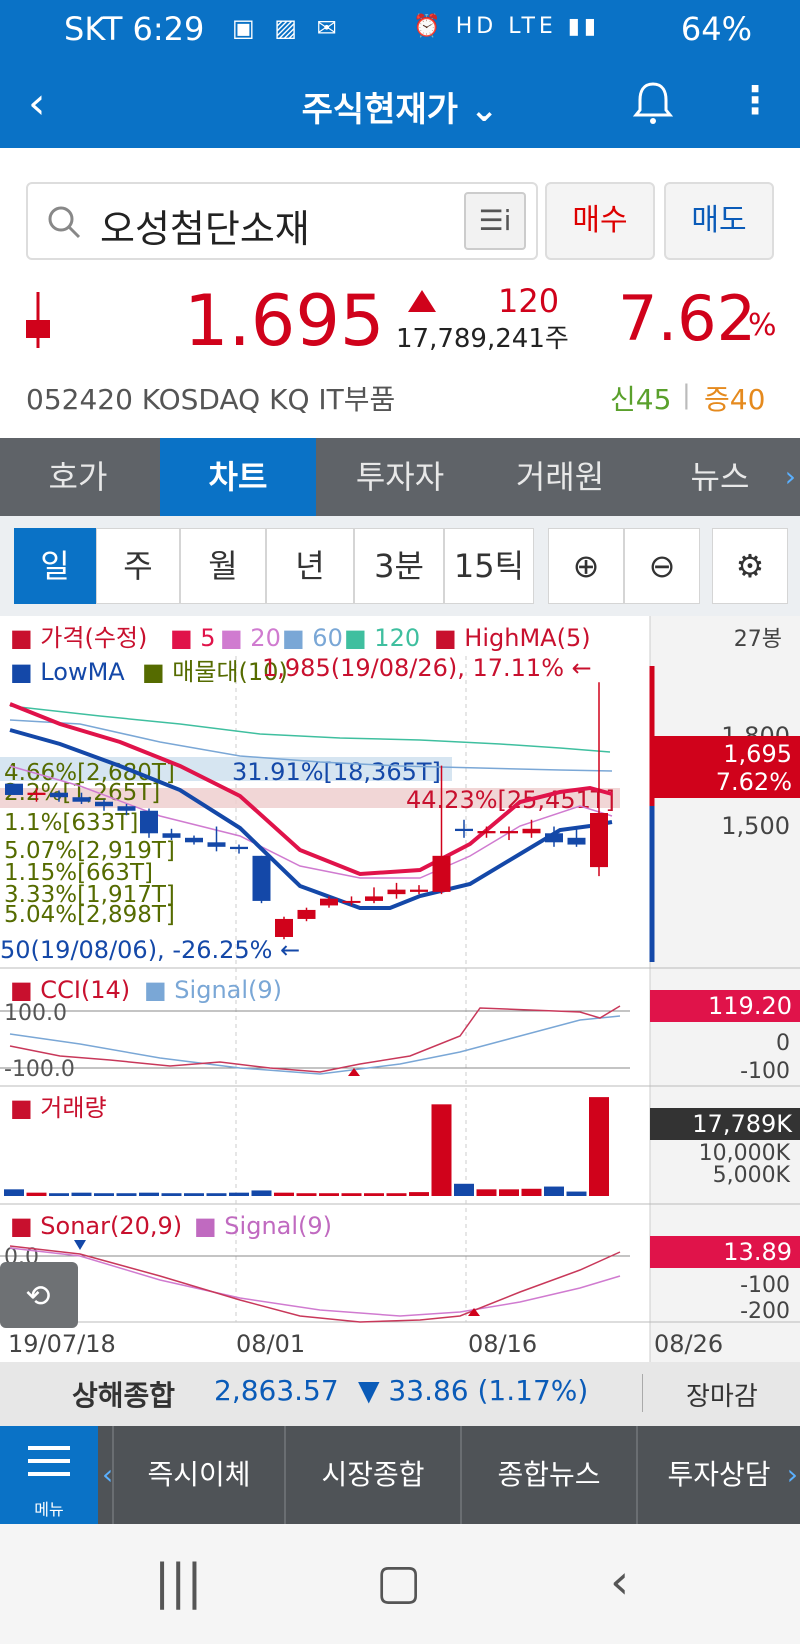  Describe the element at coordinates (238, 477) in the screenshot. I see `tab-chart: 차트` at that location.